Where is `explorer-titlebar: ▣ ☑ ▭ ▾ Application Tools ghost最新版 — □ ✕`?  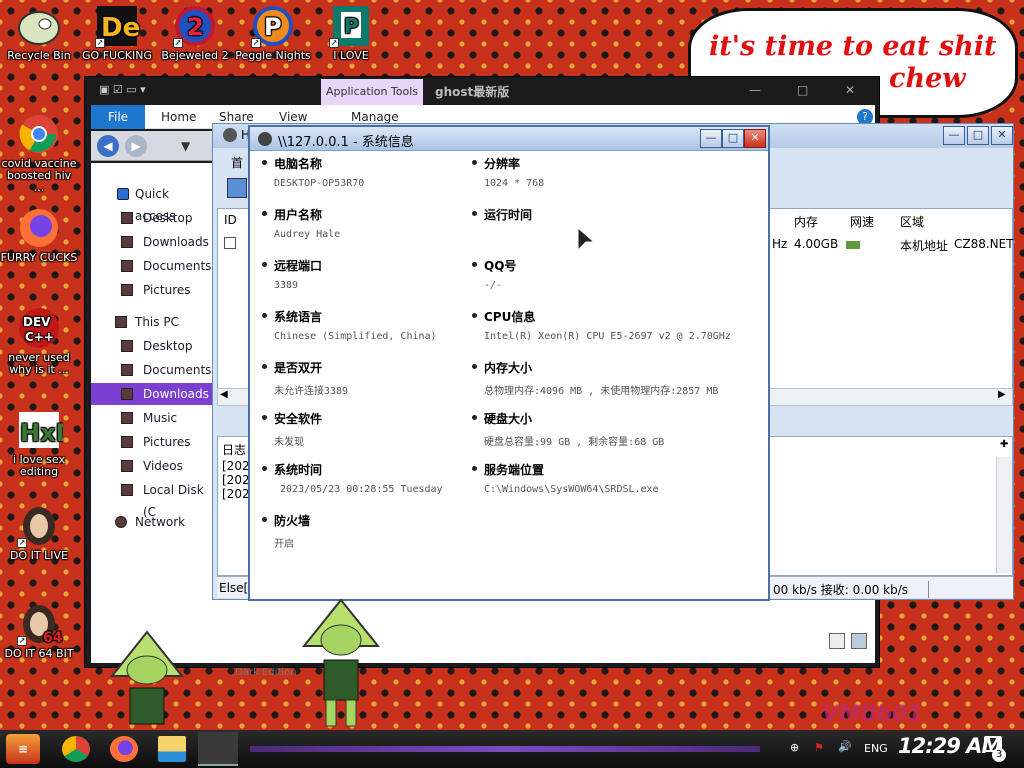
explorer-titlebar: ▣ ☑ ▭ ▾ Application Tools ghost最新版 — □ ✕ is located at coordinates (482, 91).